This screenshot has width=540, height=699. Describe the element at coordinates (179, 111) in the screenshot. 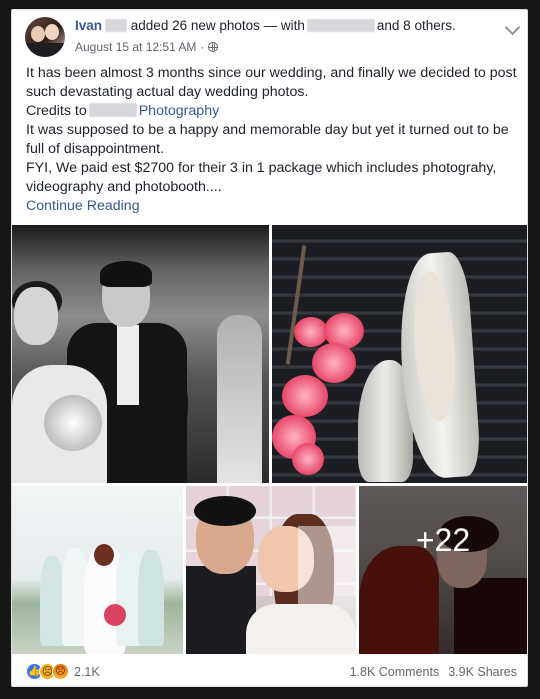

I see `credits-link: Photography` at that location.